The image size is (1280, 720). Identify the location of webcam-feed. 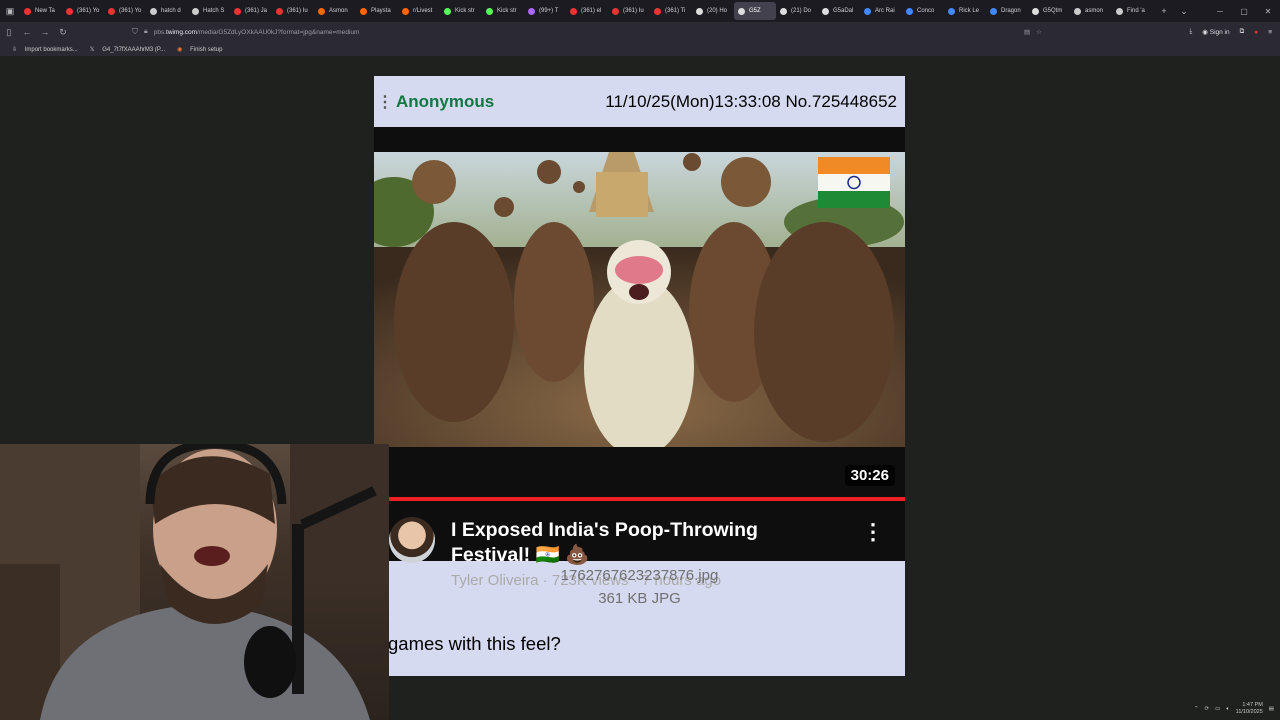
(194, 582).